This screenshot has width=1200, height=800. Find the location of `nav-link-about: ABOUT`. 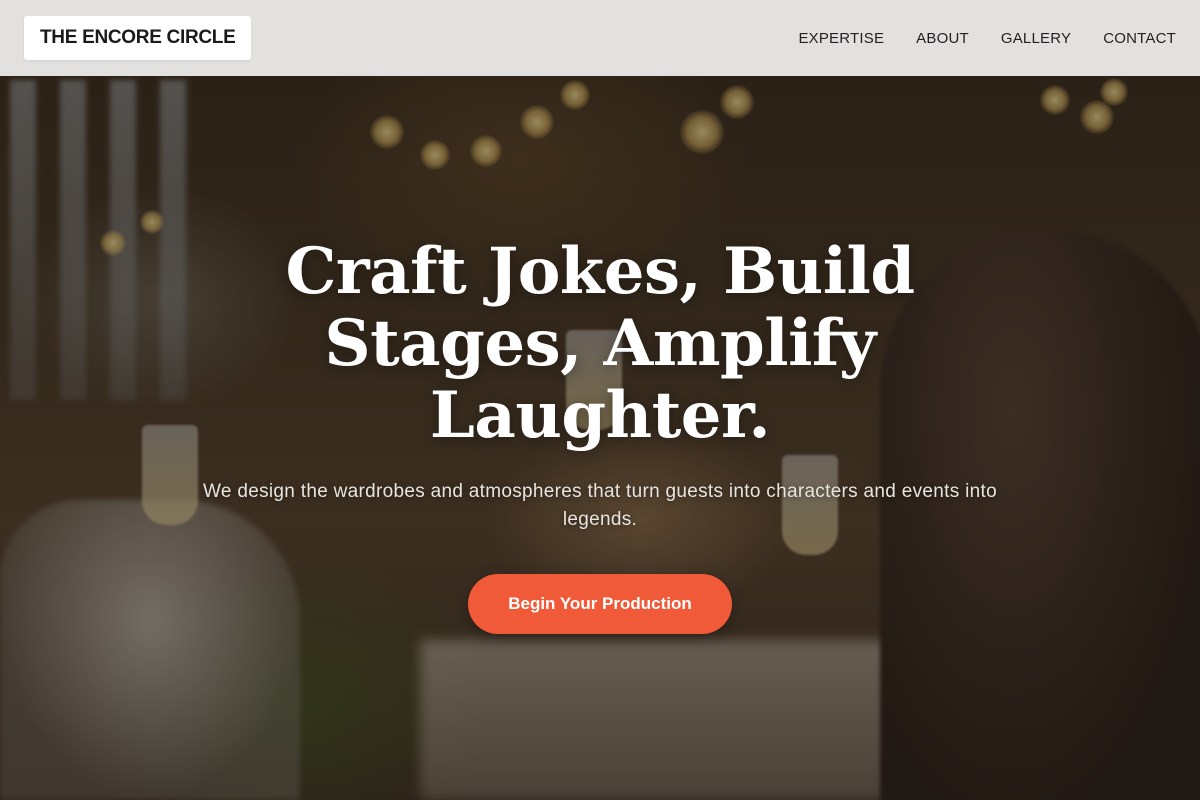

nav-link-about: ABOUT is located at coordinates (942, 38).